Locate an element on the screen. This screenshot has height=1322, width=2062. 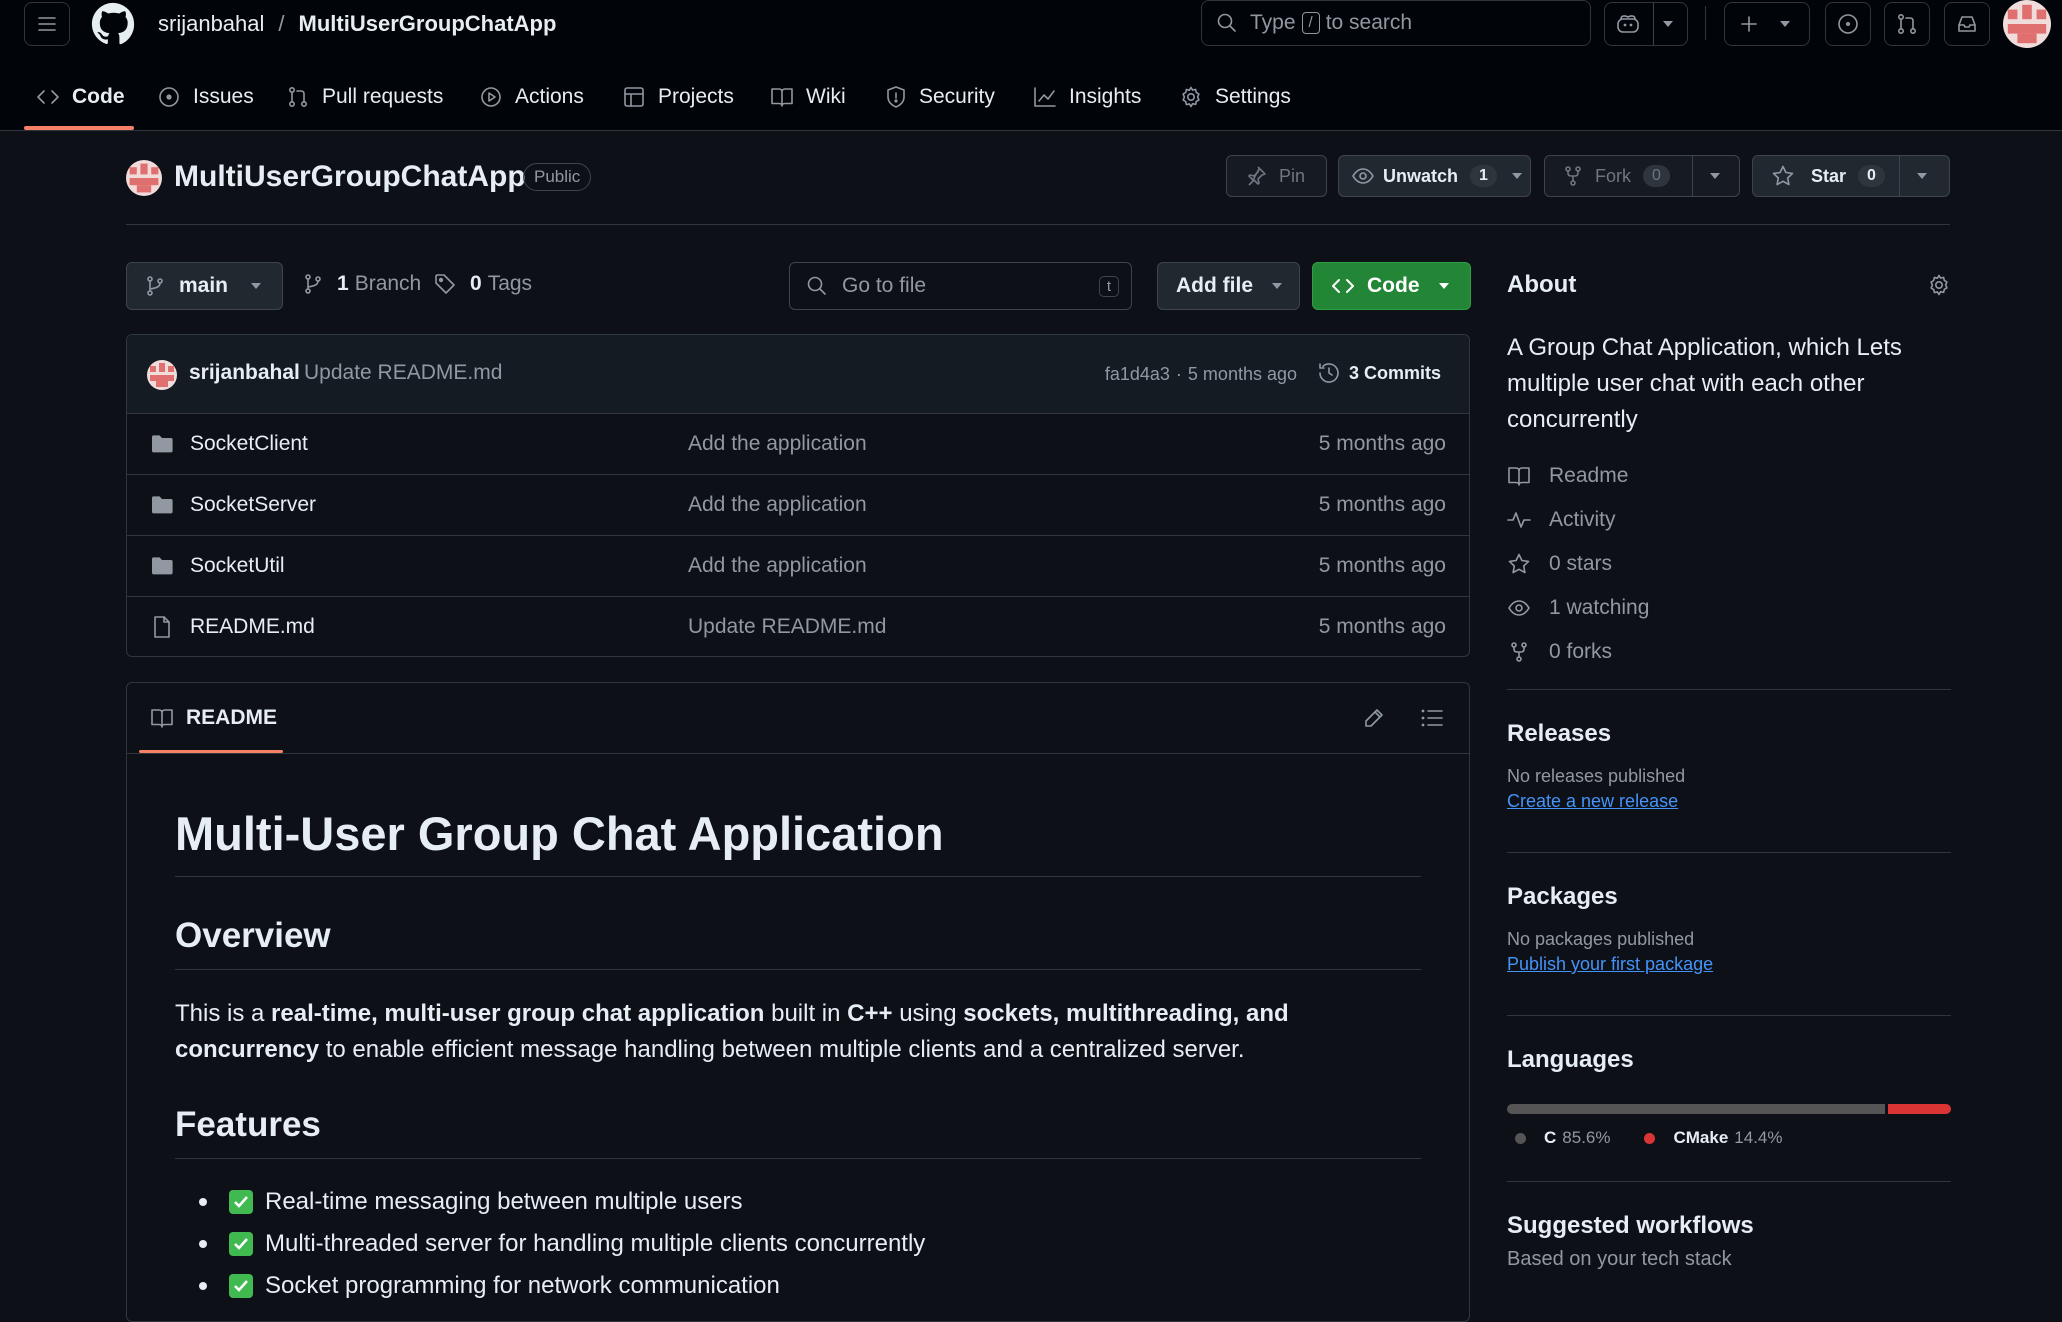
check-icon is located at coordinates (241, 1202).